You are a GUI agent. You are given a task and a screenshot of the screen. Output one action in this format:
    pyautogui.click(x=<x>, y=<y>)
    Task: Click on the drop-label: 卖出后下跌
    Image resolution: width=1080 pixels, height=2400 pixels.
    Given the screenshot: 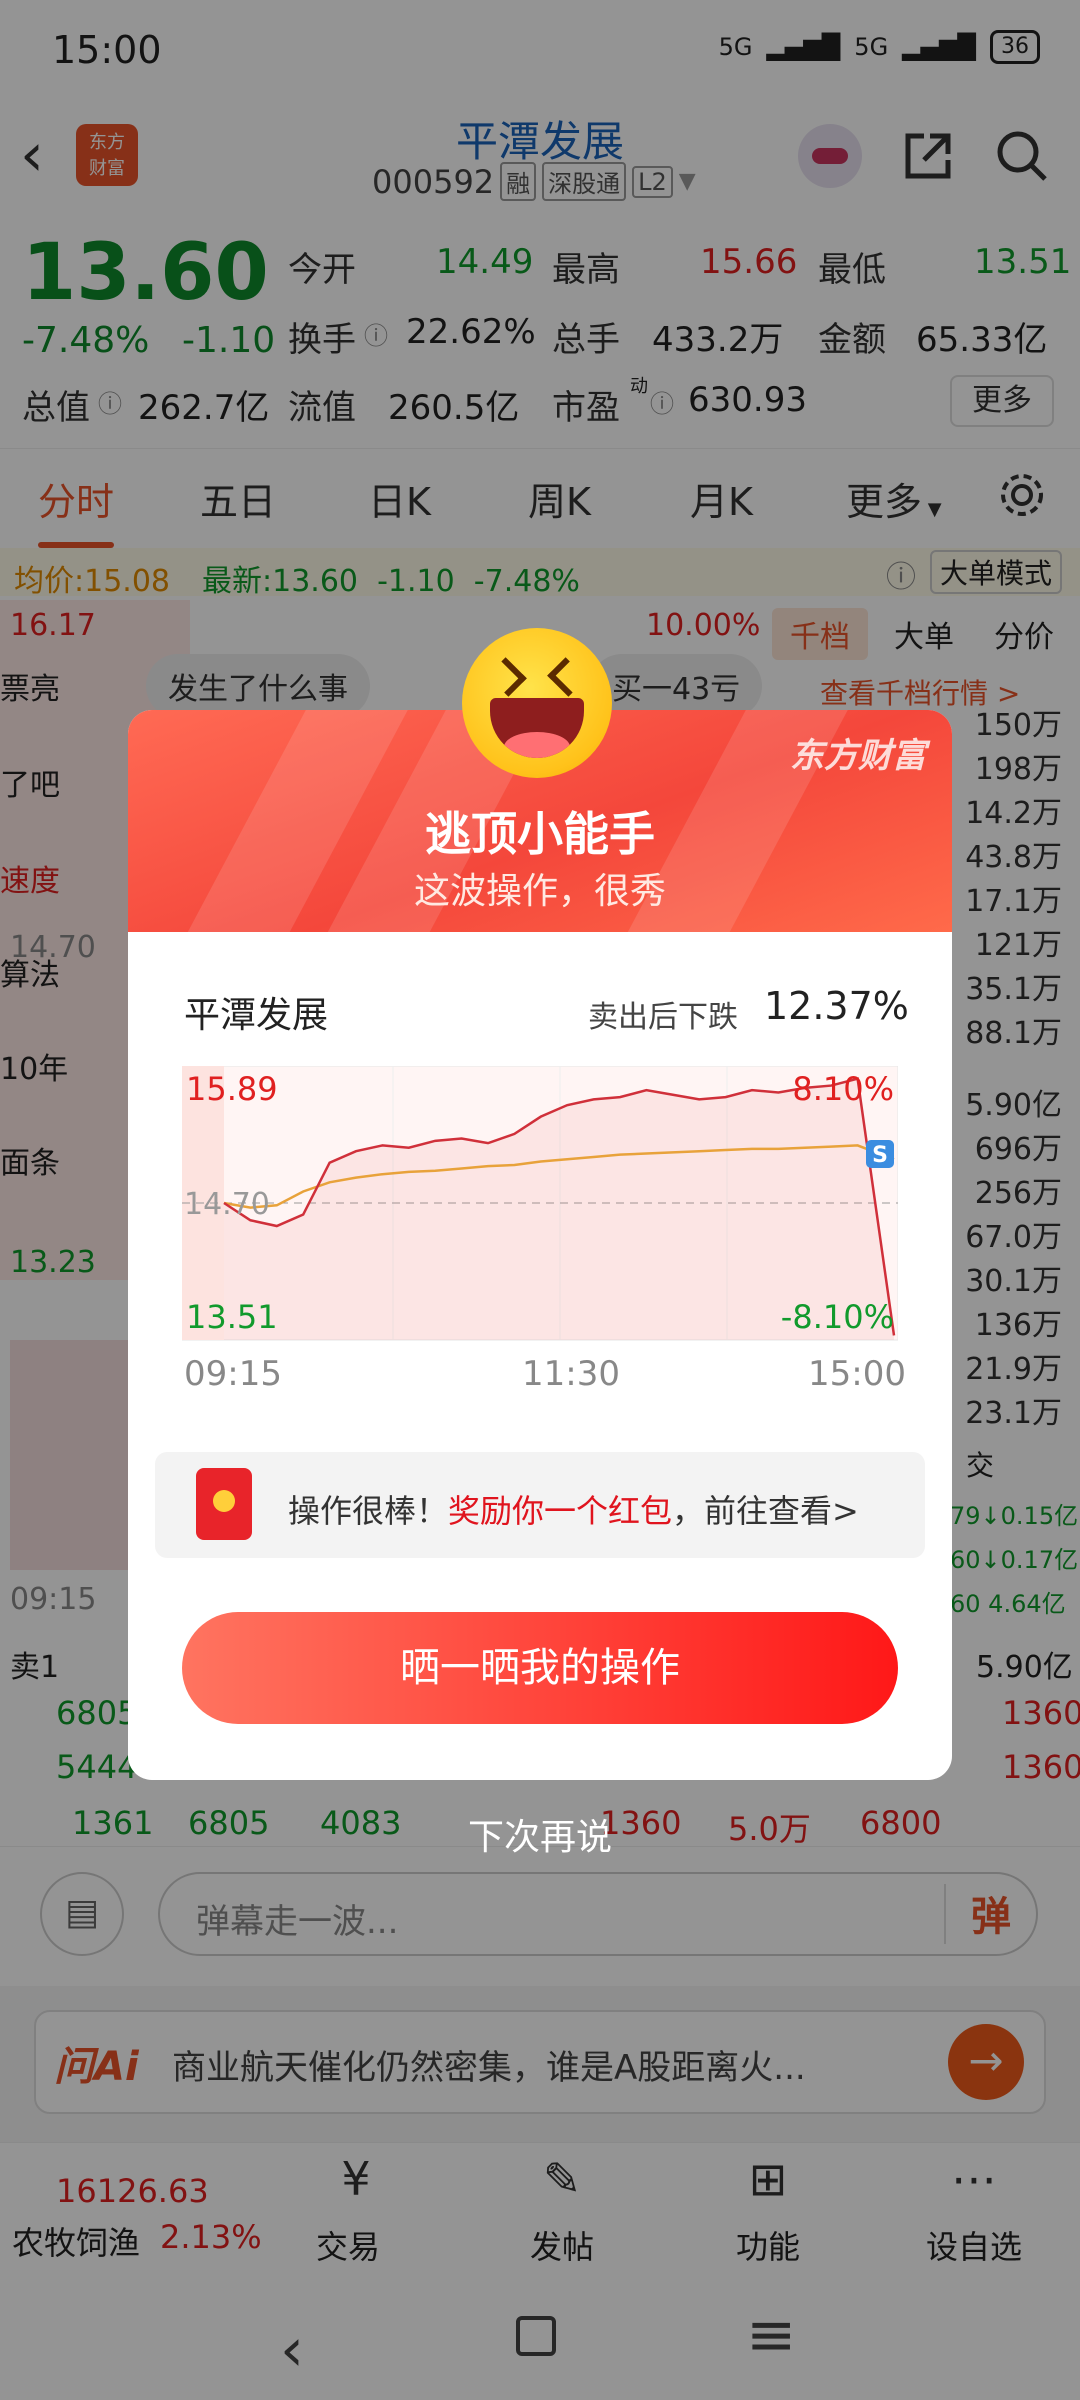 What is the action you would take?
    pyautogui.click(x=663, y=1017)
    